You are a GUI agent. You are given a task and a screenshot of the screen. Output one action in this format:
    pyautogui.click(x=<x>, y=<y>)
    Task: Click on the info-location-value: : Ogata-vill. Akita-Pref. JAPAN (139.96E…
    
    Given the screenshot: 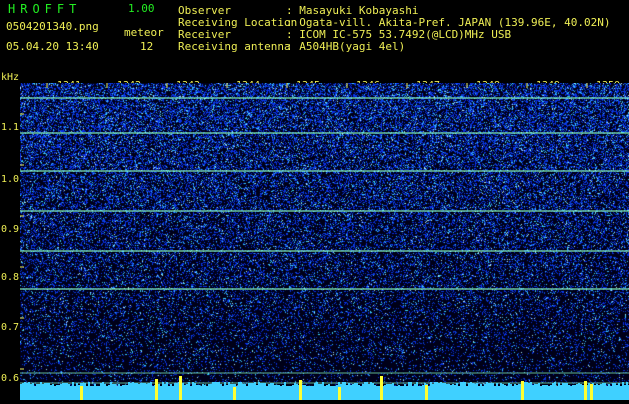 What is the action you would take?
    pyautogui.click(x=448, y=22)
    